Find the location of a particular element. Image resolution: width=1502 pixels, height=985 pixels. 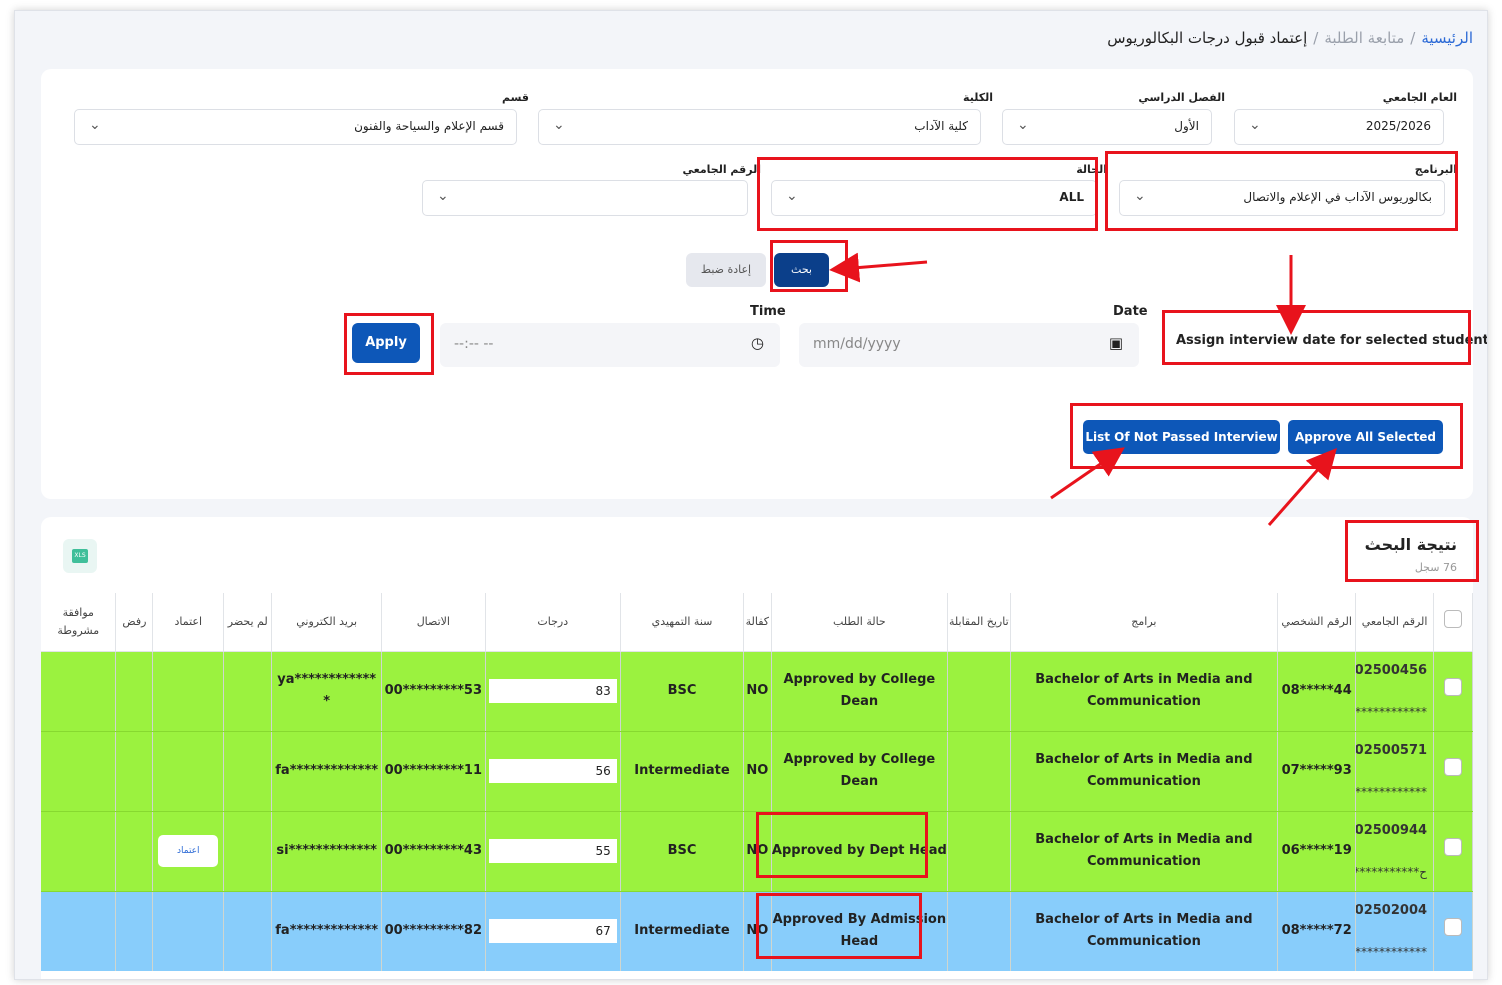

annotation-search-box is located at coordinates (809, 266).